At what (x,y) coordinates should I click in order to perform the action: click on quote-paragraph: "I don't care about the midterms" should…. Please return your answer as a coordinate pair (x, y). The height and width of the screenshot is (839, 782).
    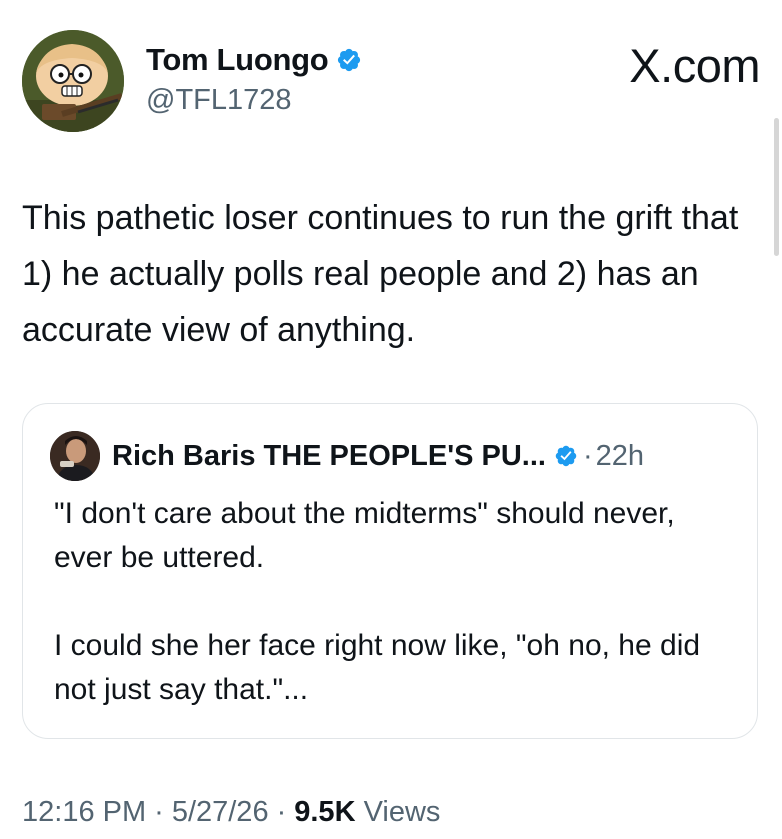
    Looking at the image, I should click on (364, 535).